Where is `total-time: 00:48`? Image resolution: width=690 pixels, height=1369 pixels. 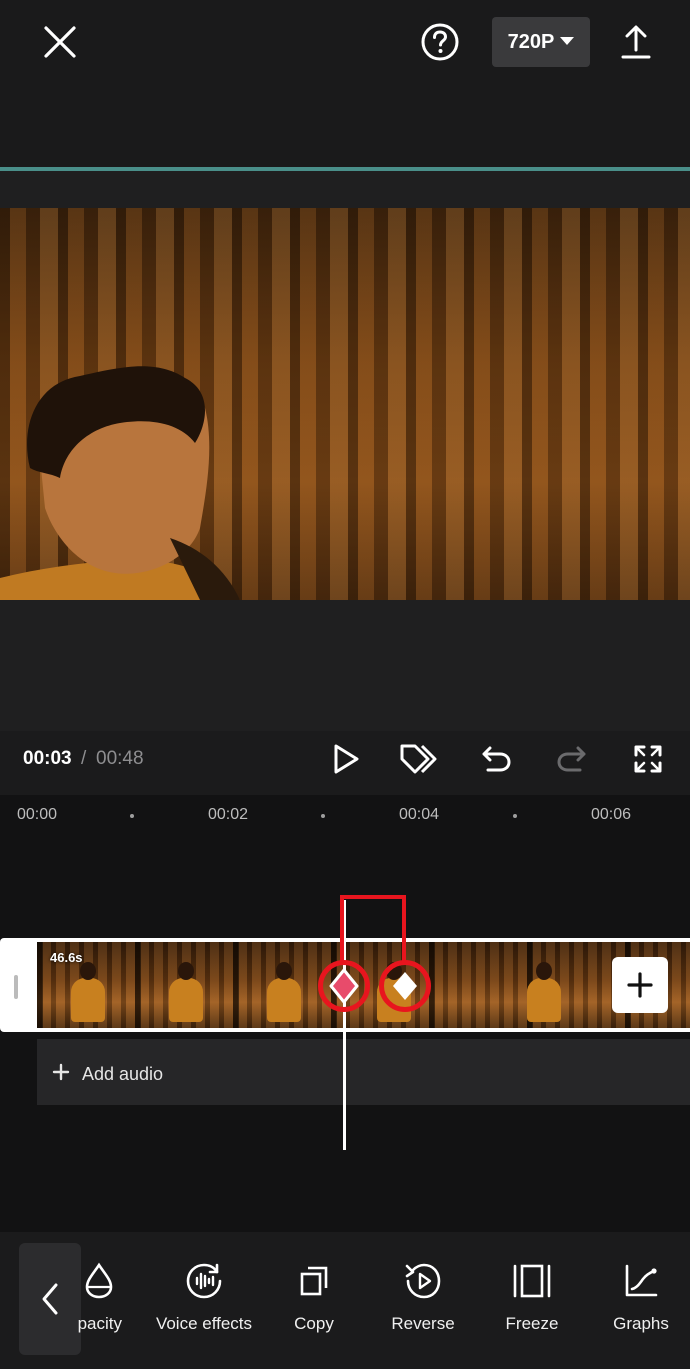 total-time: 00:48 is located at coordinates (120, 758).